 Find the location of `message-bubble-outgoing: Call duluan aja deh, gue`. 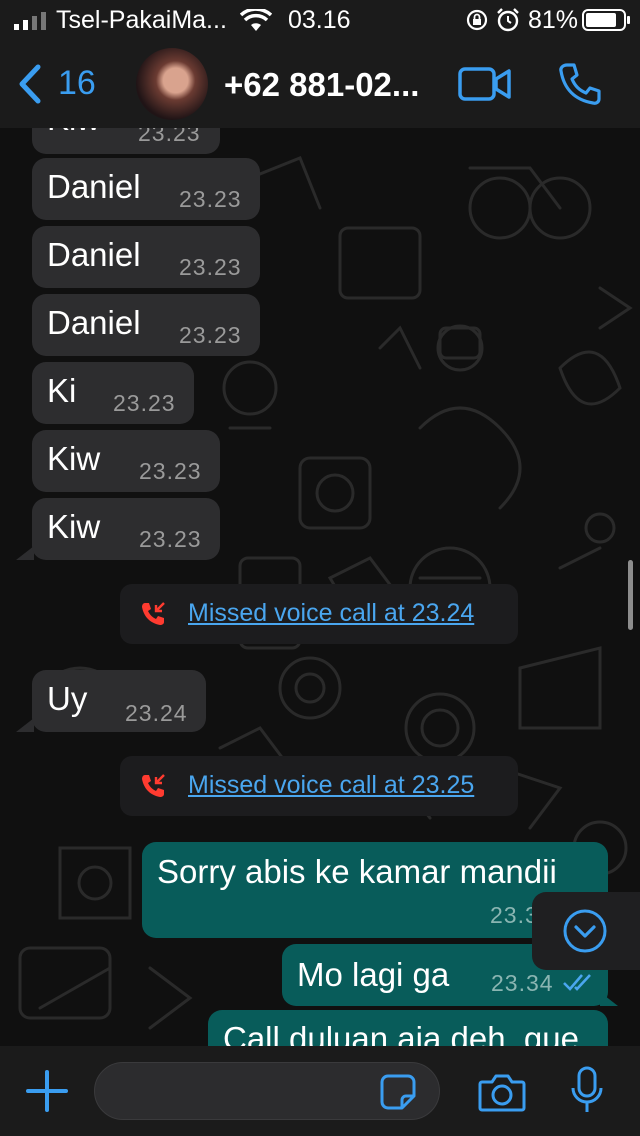

message-bubble-outgoing: Call duluan aja deh, gue is located at coordinates (408, 1028).